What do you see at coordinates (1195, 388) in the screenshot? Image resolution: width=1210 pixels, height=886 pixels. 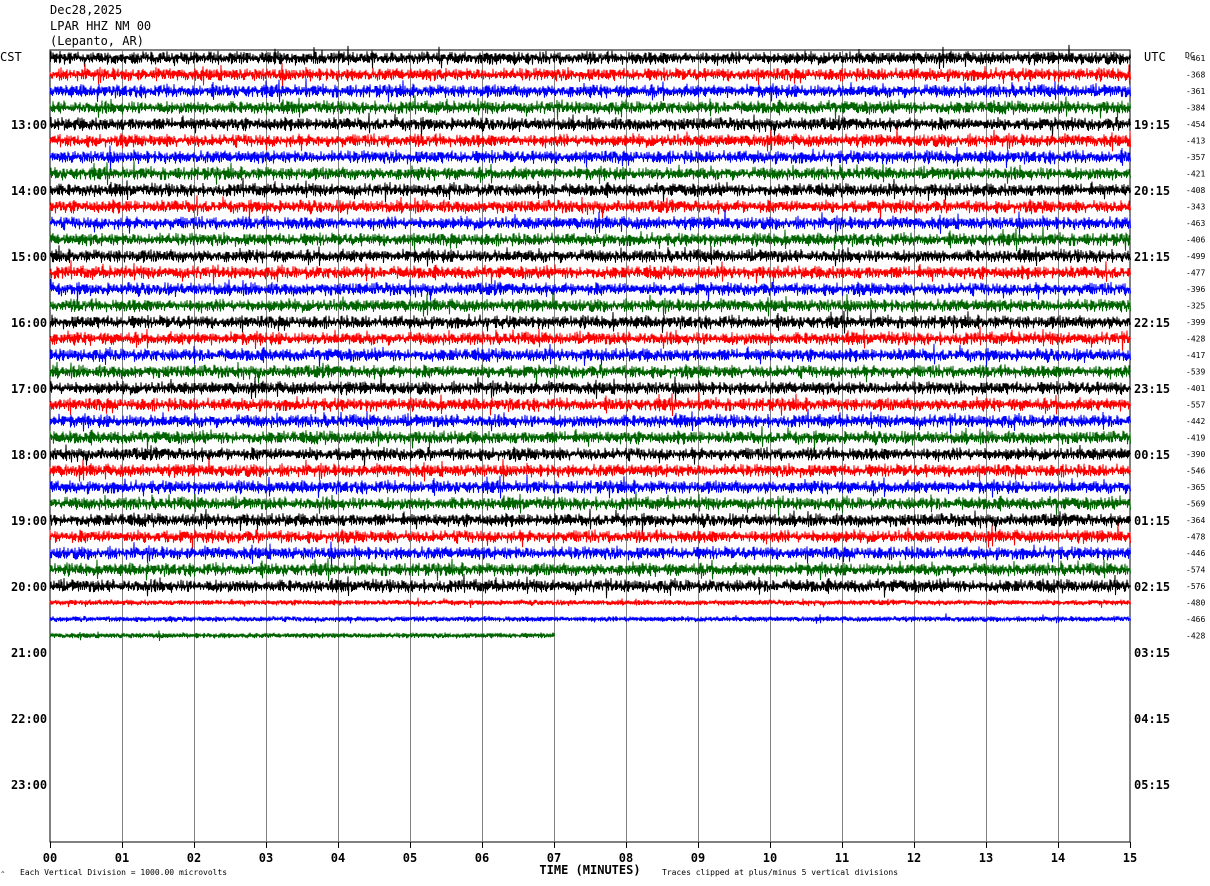 I see `dc-offset-label: -401` at bounding box center [1195, 388].